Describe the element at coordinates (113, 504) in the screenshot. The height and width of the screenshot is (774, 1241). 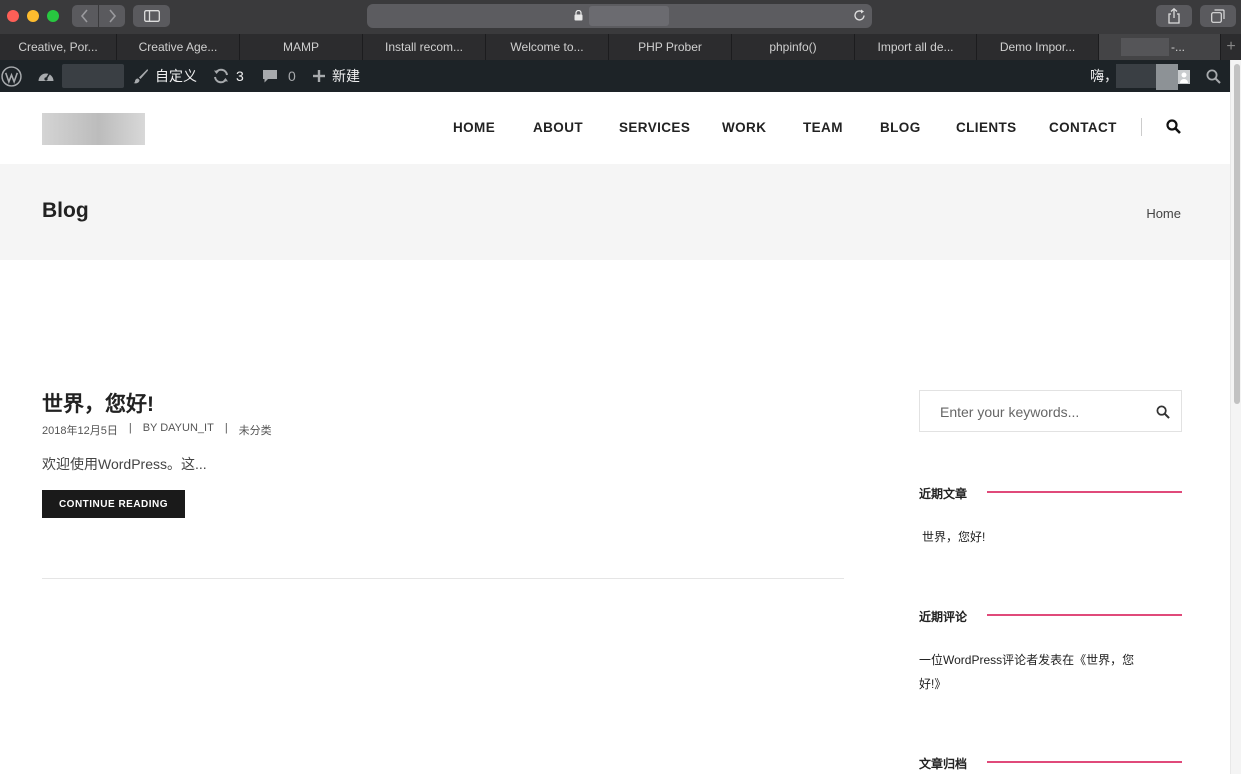
I see `continue-reading-button: CONTINUE READING` at that location.